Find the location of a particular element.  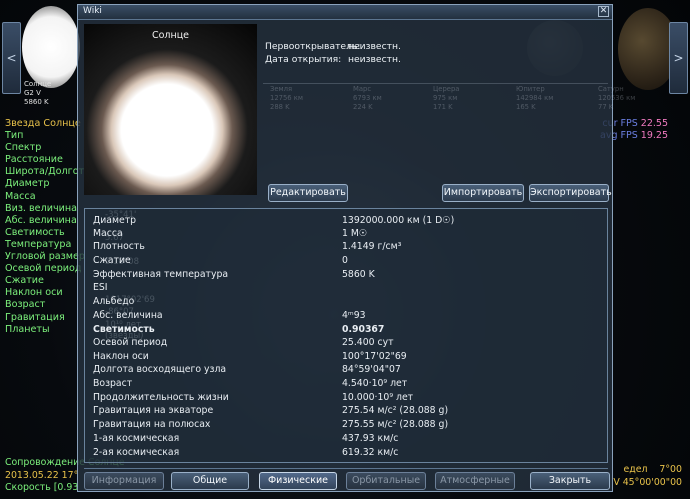

time-status: 7°00 is located at coordinates (670, 469).